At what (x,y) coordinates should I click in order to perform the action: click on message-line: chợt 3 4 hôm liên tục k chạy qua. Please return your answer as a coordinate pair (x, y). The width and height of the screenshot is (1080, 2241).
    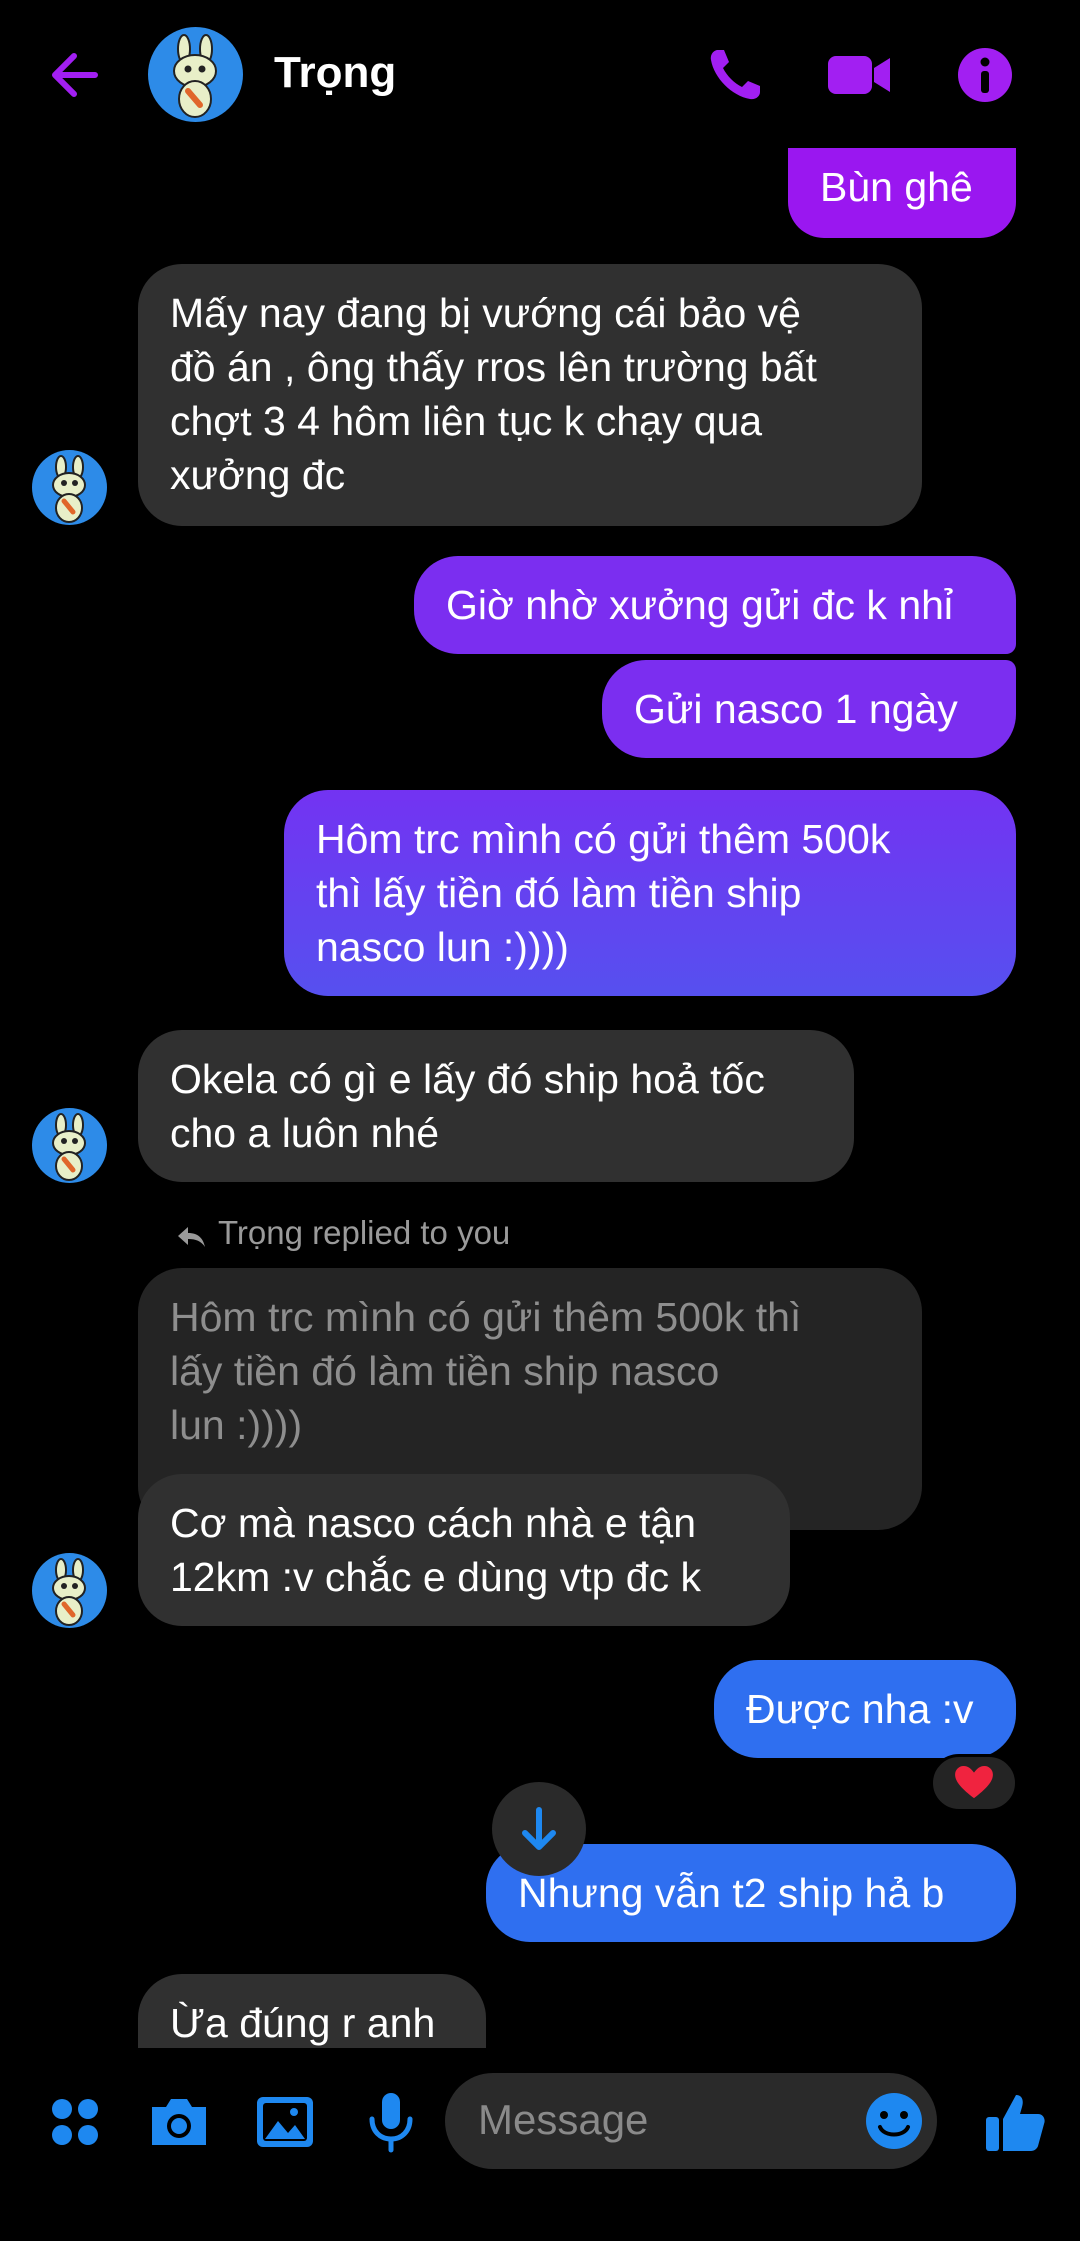
    Looking at the image, I should click on (466, 421).